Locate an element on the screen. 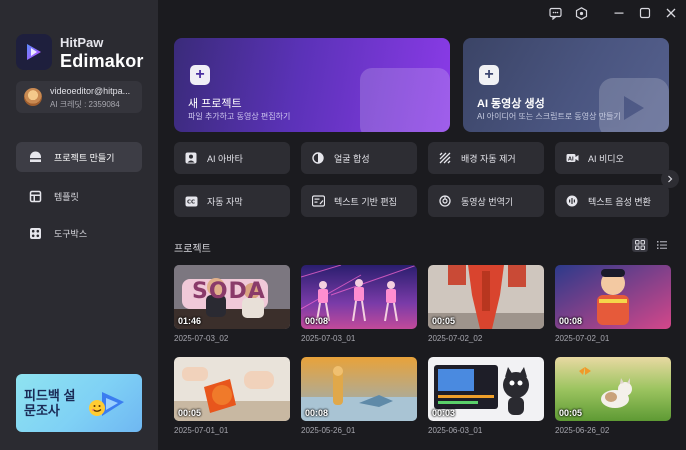  tool-auto-caption: CC 자동 자막 is located at coordinates (232, 201).